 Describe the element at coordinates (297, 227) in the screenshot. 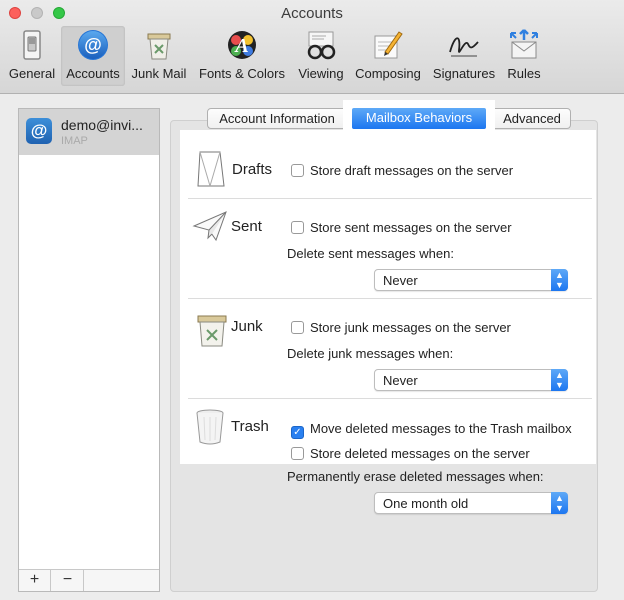

I see `store-sent-checkbox` at that location.